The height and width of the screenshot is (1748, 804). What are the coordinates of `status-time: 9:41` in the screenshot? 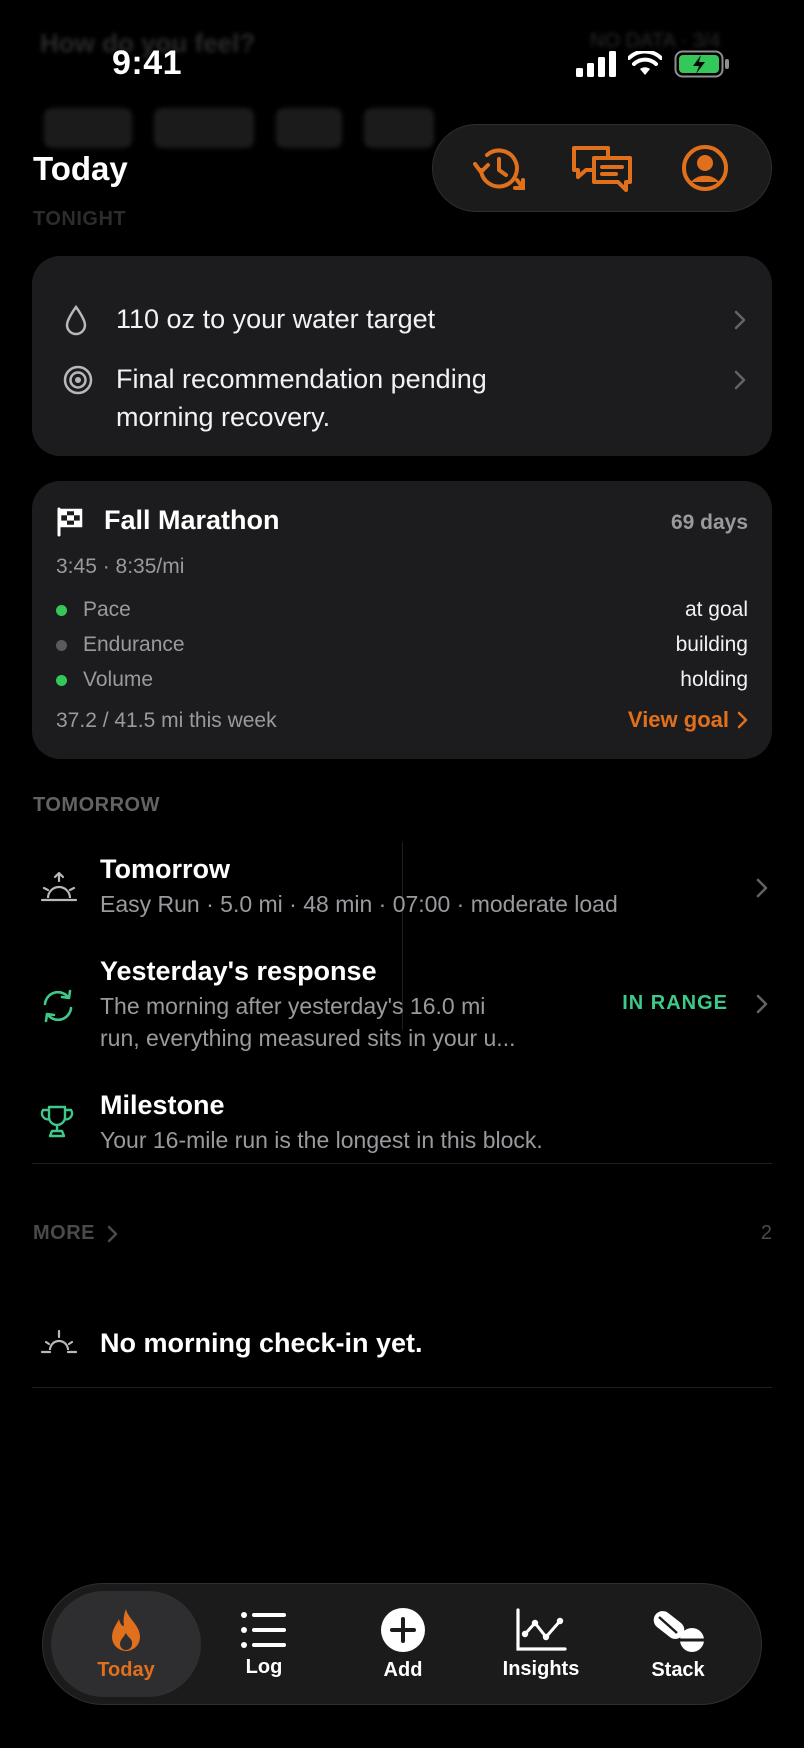 It's located at (147, 63).